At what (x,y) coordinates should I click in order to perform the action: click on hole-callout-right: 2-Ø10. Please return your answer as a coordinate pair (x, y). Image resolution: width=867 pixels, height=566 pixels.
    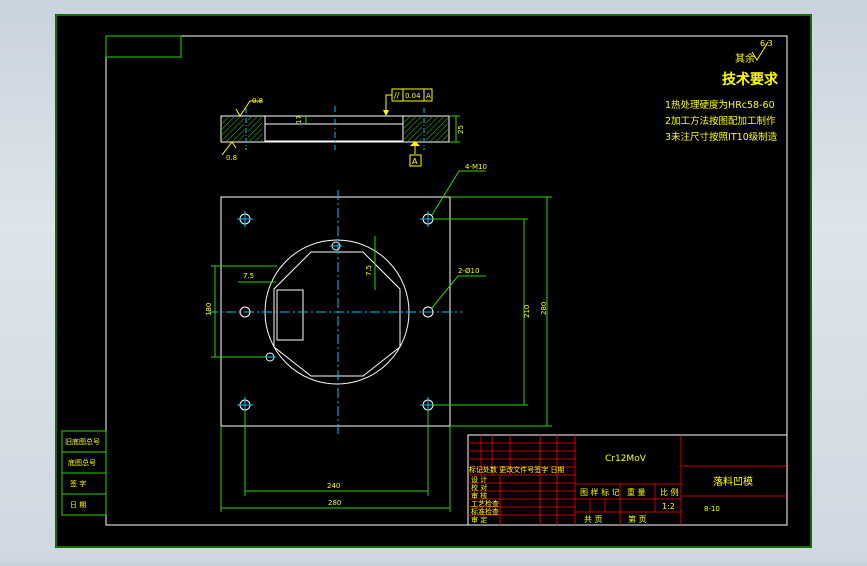
    Looking at the image, I should click on (468, 271).